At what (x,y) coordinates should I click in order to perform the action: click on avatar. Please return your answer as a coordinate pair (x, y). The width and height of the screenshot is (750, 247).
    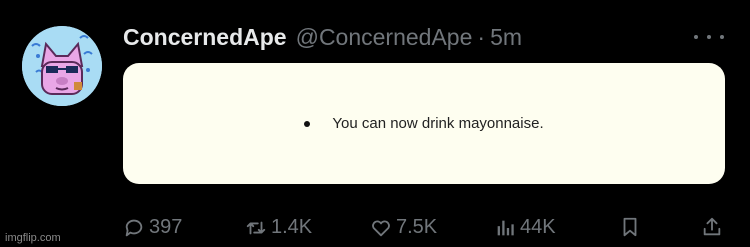
    Looking at the image, I should click on (62, 66).